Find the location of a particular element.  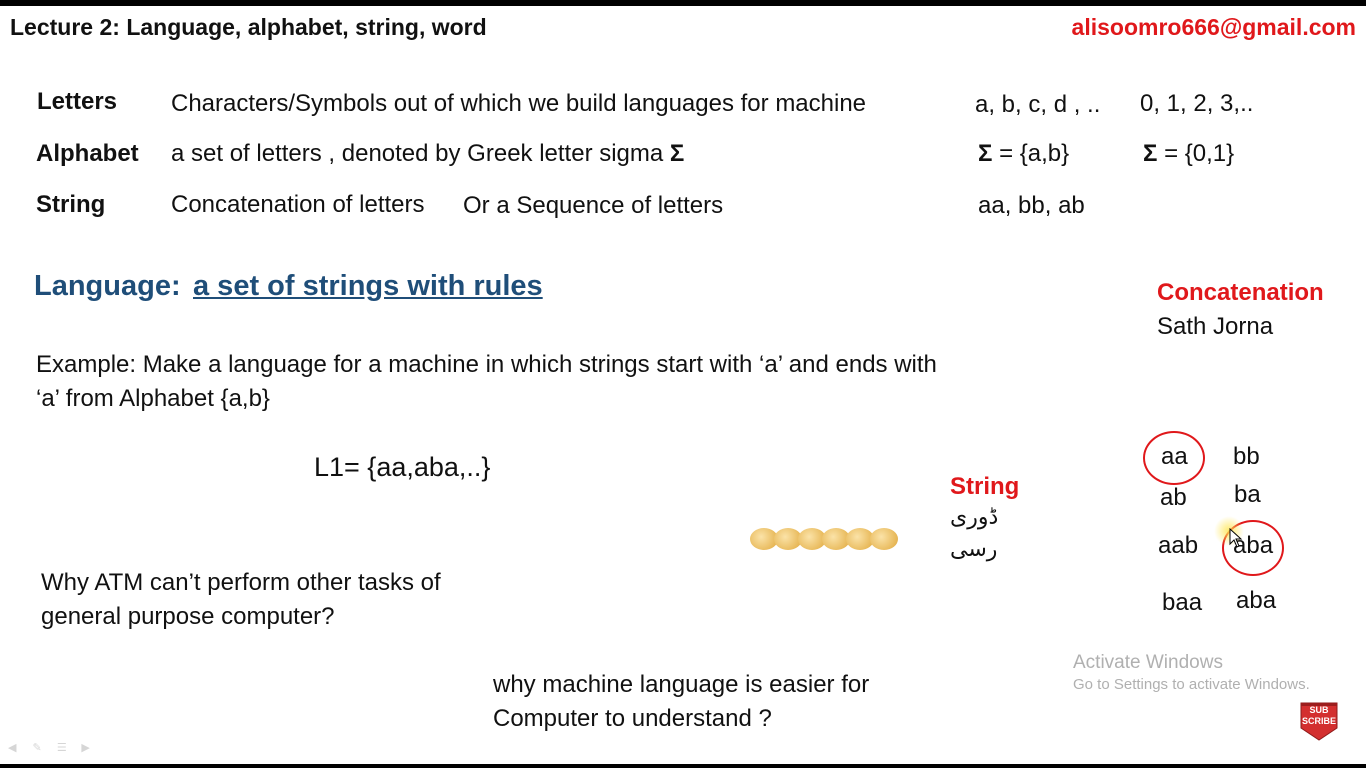

language-label: Language: is located at coordinates (107, 286).